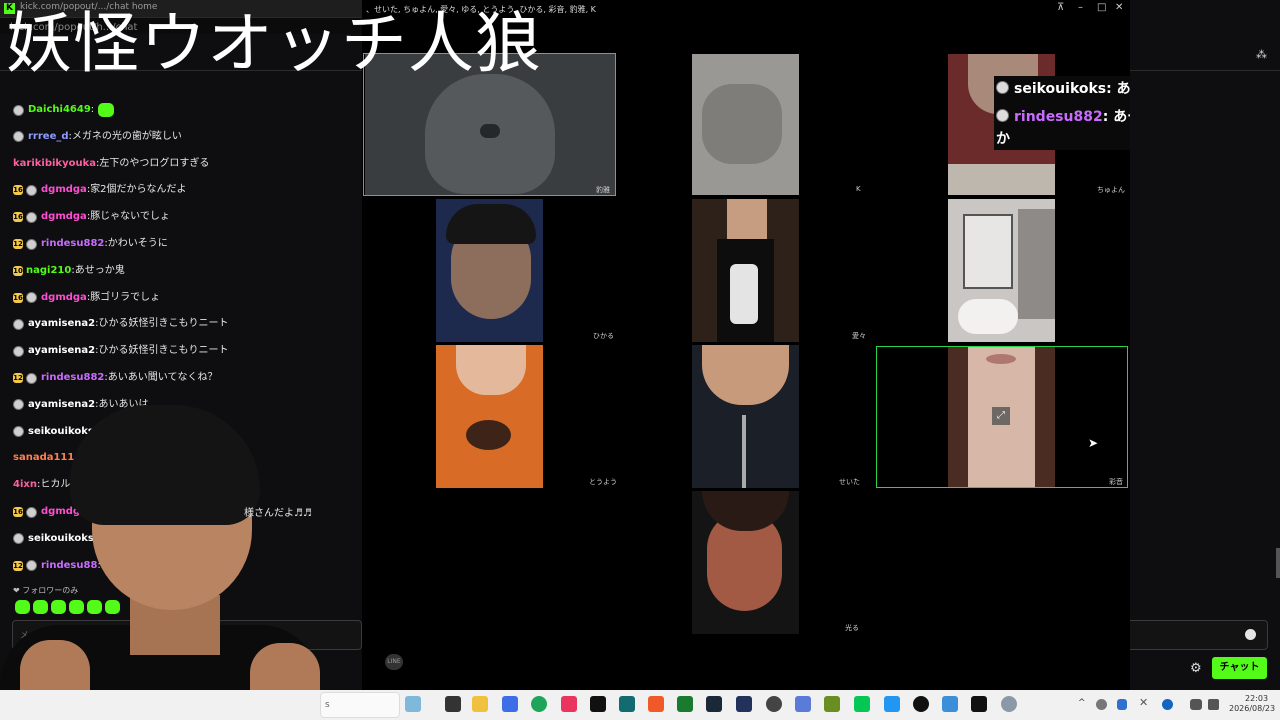 The width and height of the screenshot is (1280, 720). What do you see at coordinates (1009, 704) in the screenshot?
I see `settings-app-icon` at bounding box center [1009, 704].